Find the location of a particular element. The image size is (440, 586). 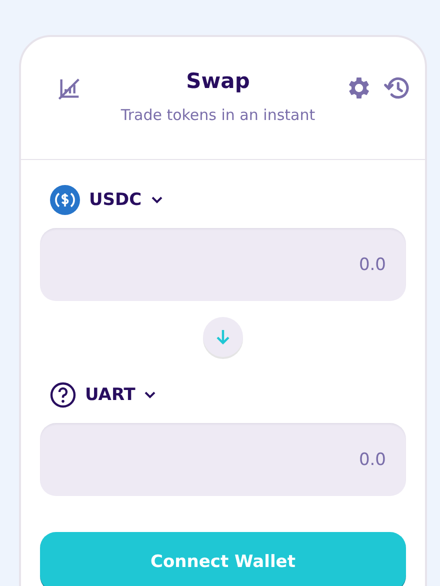

token-selector: UART is located at coordinates (98, 395).